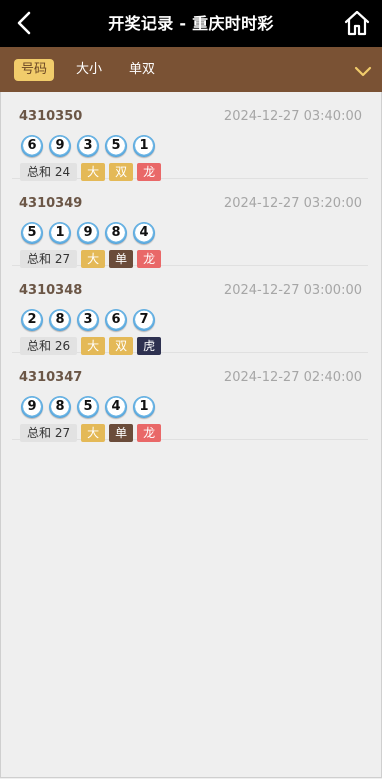  I want to click on top-bar: 开奖记录 - 重庆时时彩, so click(191, 23).